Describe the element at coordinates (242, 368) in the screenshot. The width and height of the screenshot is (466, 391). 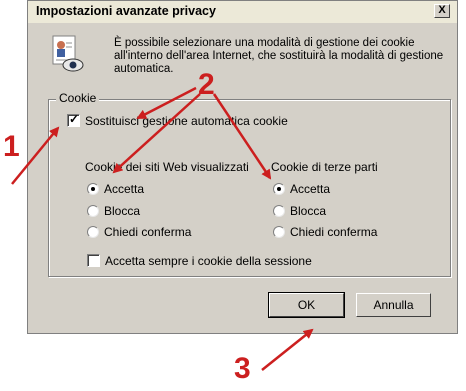
I see `annotation-step3: 3` at that location.